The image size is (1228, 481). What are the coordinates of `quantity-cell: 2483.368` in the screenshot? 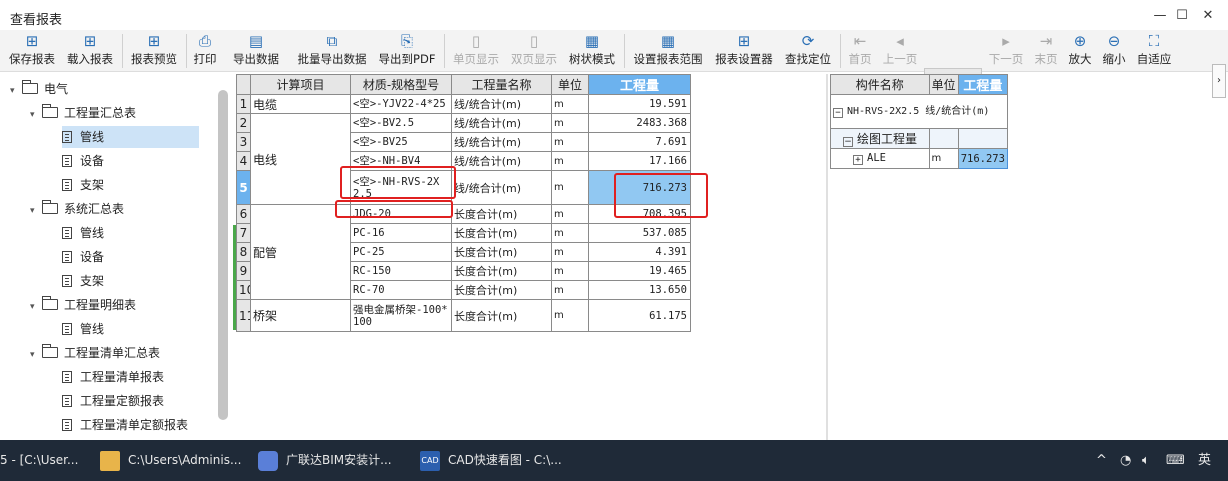 It's located at (639, 123).